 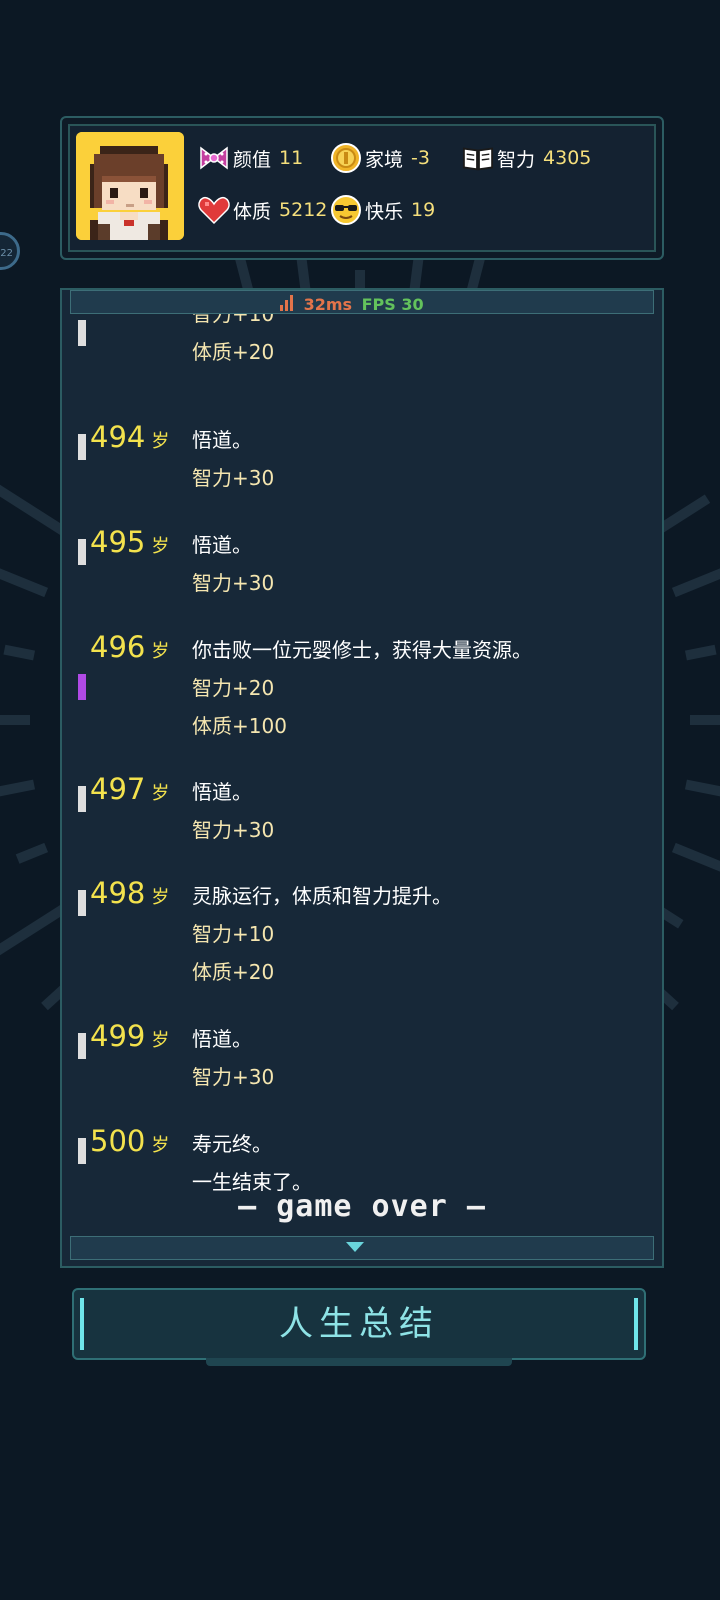 I want to click on entry-event-line: 你击败一位元婴修士，获得大量资源。, so click(x=362, y=650).